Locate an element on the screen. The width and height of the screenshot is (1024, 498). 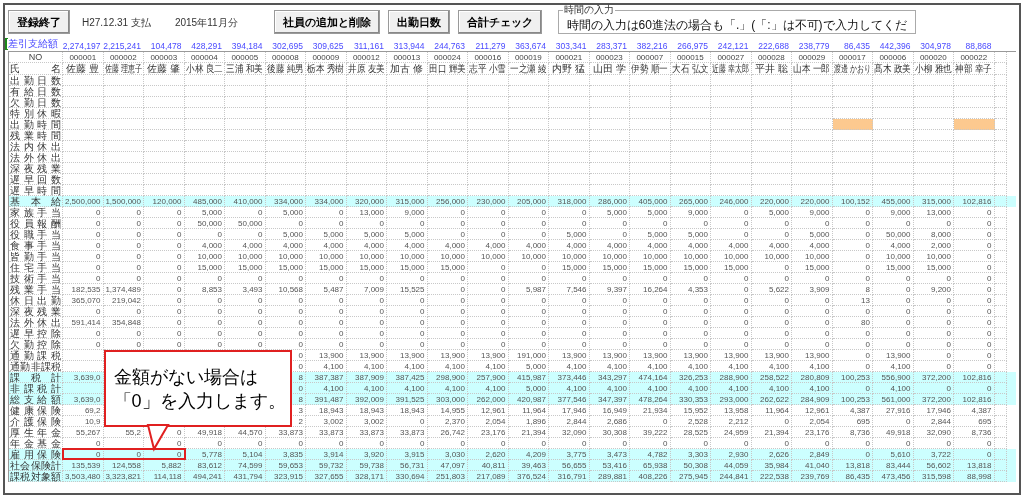
row-label: 家族手当 is located at coordinates (35, 212).